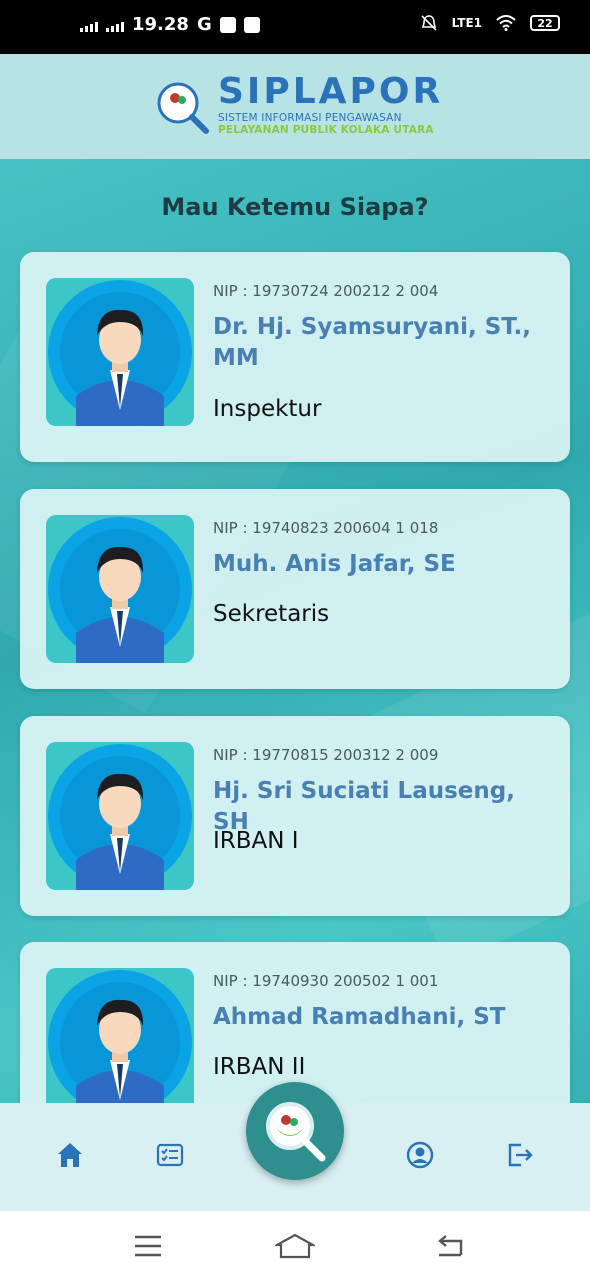  I want to click on search-logo-icon, so click(296, 1132).